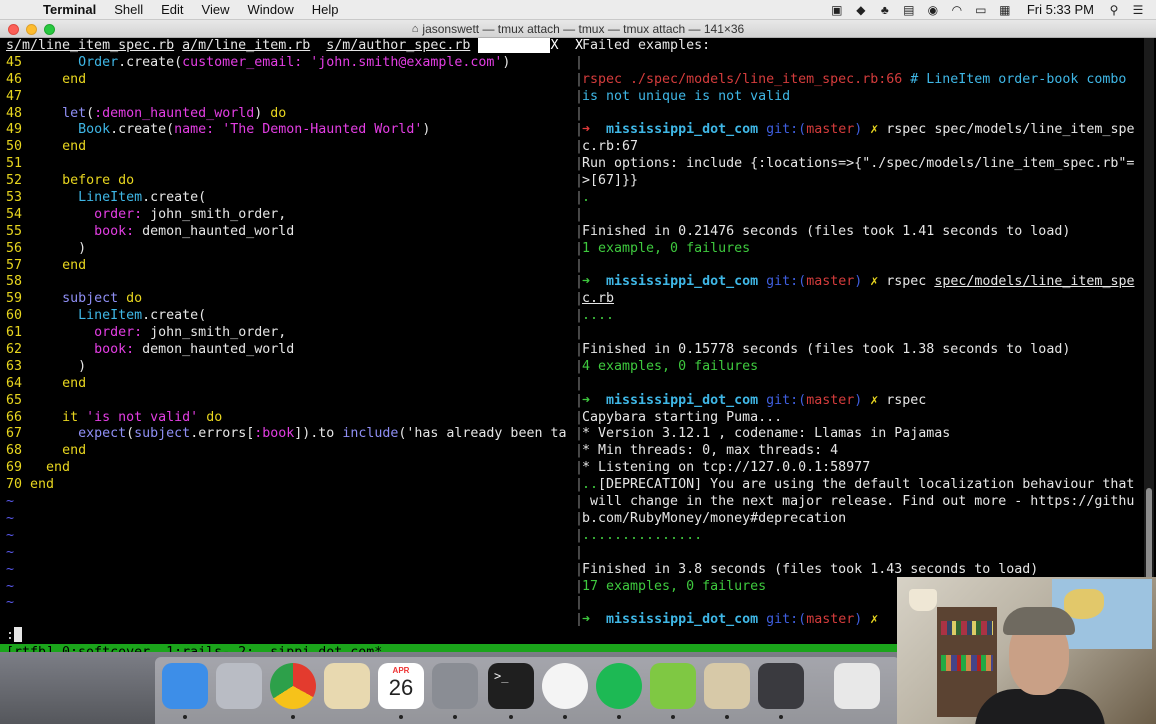 The width and height of the screenshot is (1156, 724). Describe the element at coordinates (239, 686) in the screenshot. I see `launchpad-icon` at that location.